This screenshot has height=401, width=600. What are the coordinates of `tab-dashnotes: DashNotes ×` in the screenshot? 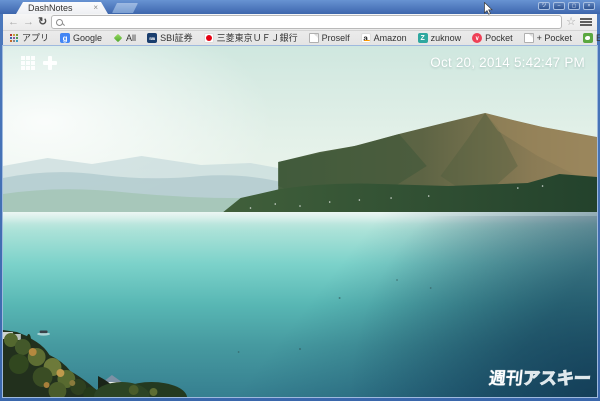 It's located at (62, 8).